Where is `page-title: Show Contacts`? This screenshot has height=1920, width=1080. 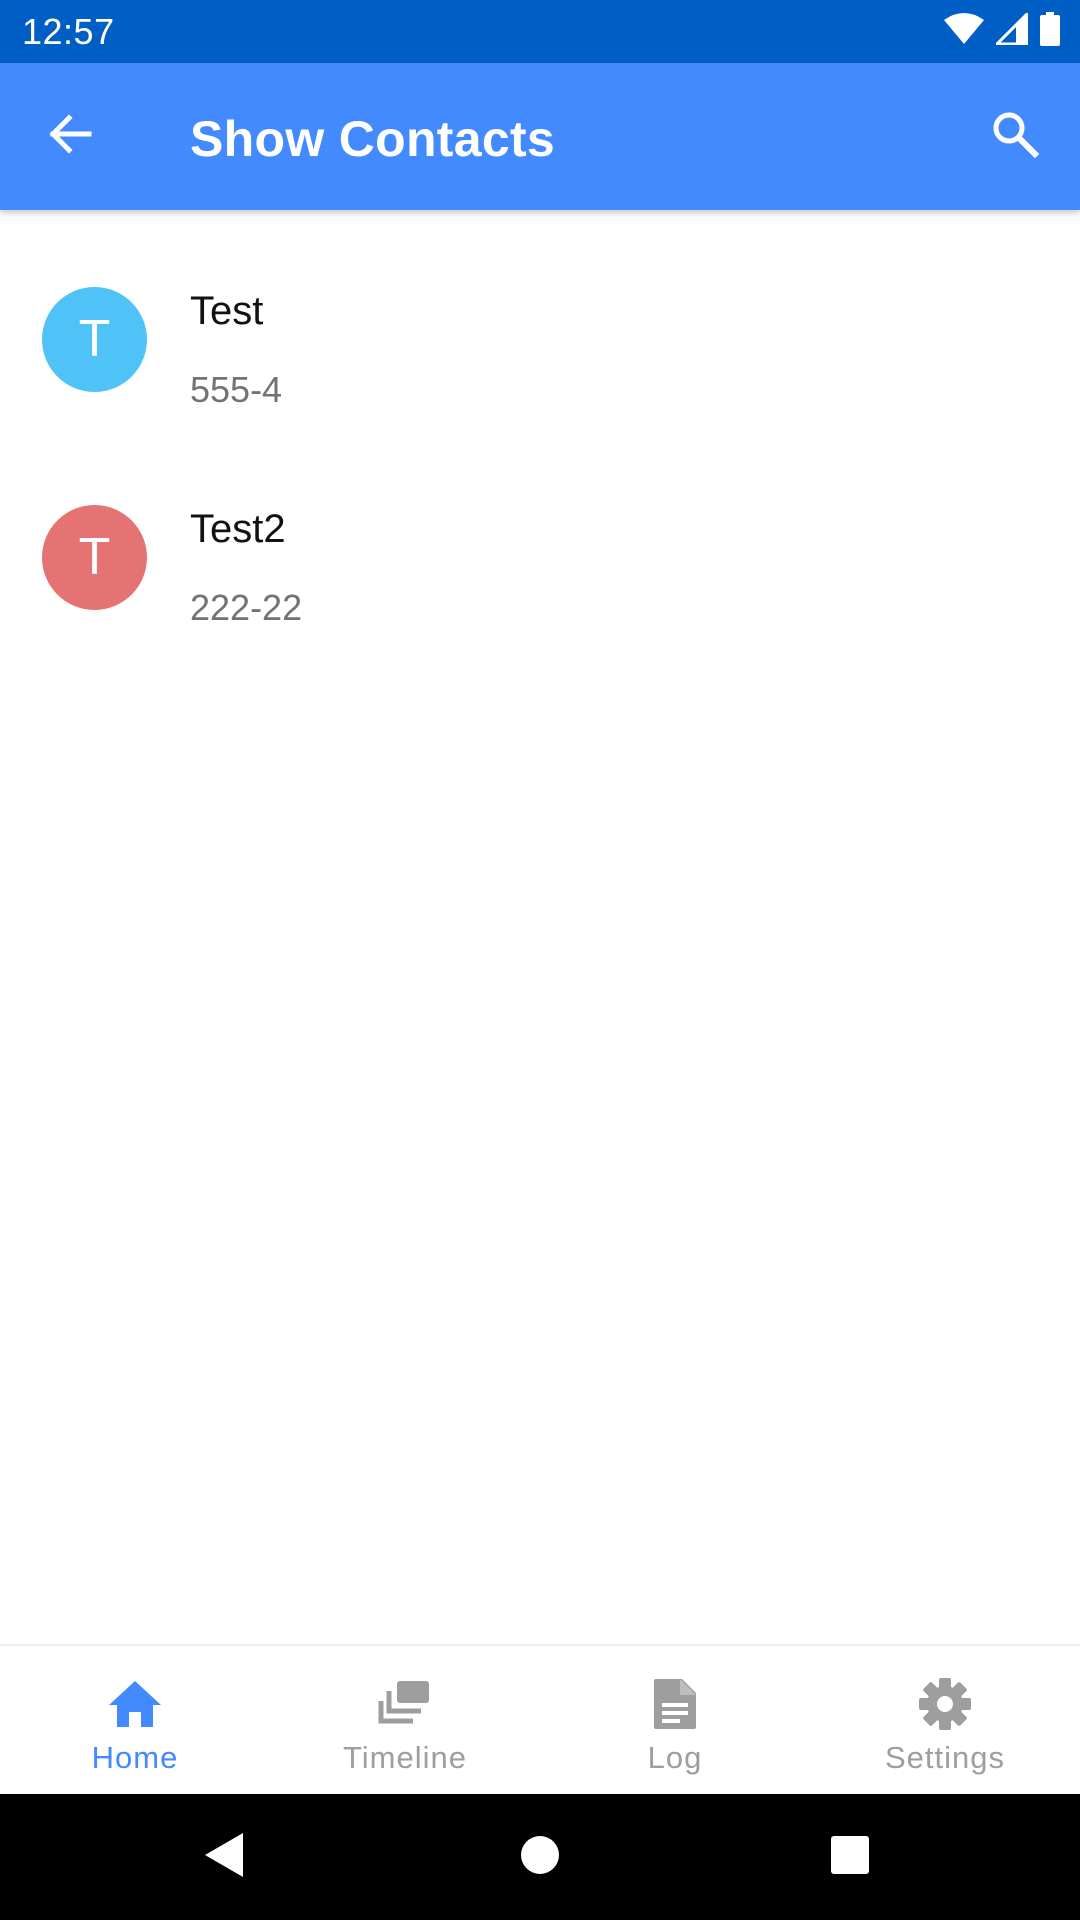
page-title: Show Contacts is located at coordinates (373, 139).